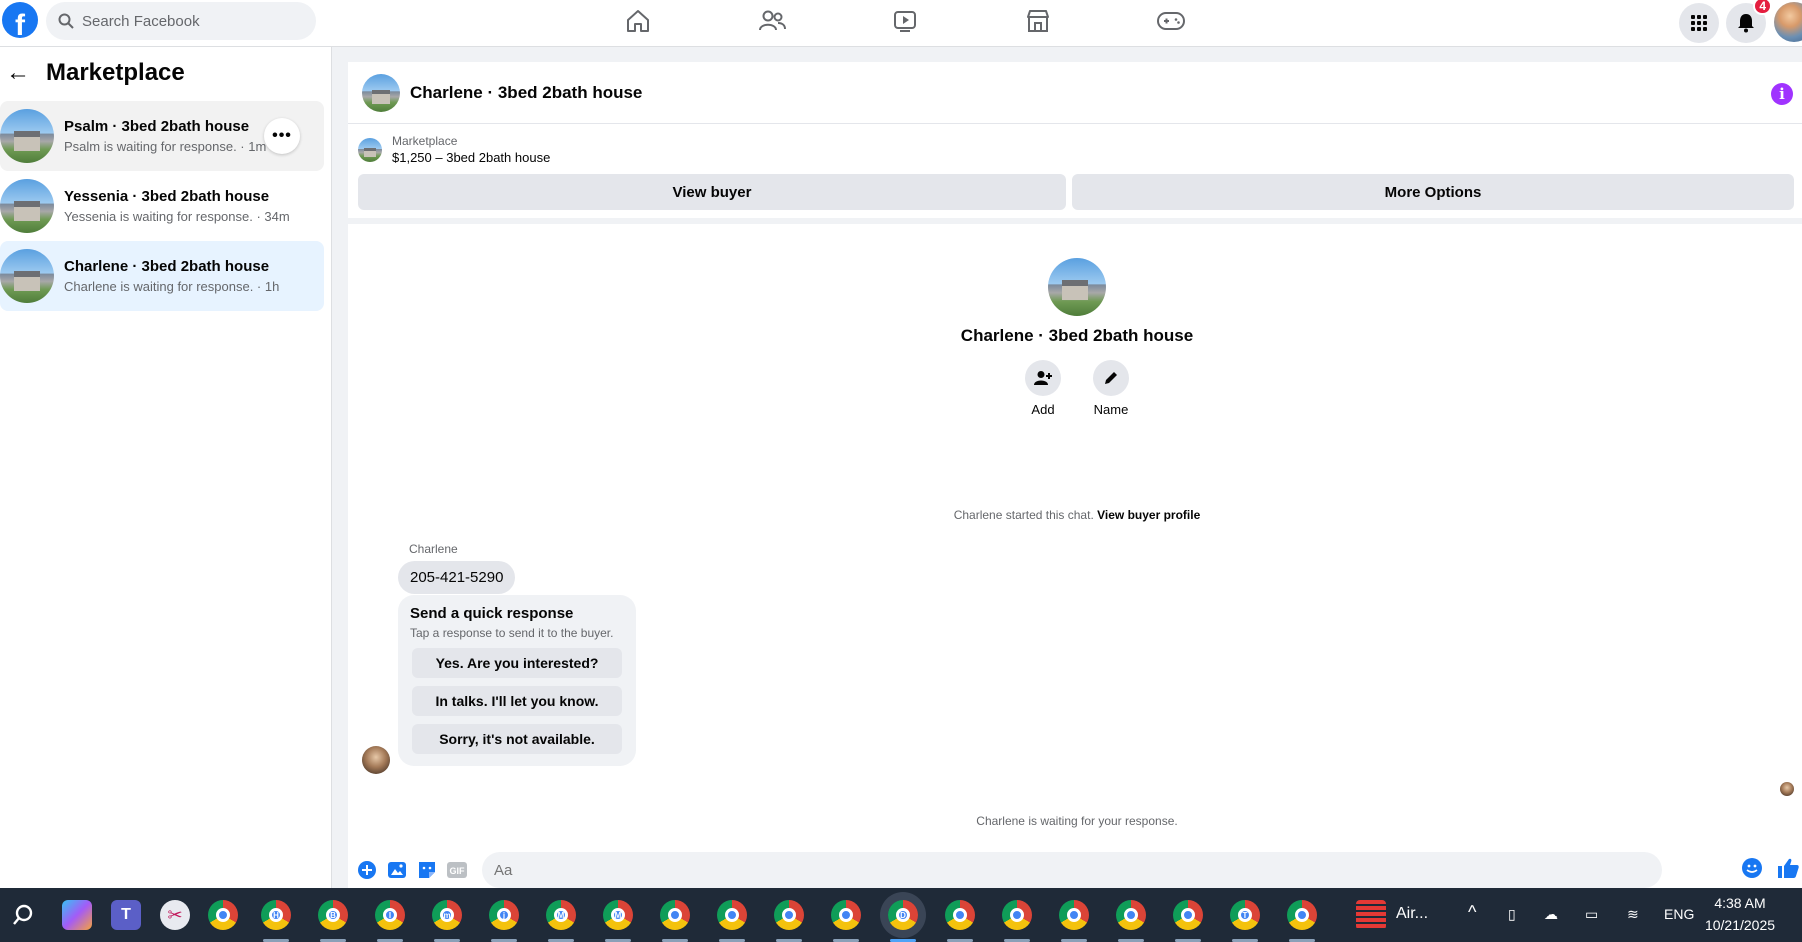 The width and height of the screenshot is (1802, 942). I want to click on bell-icon, so click(1746, 23).